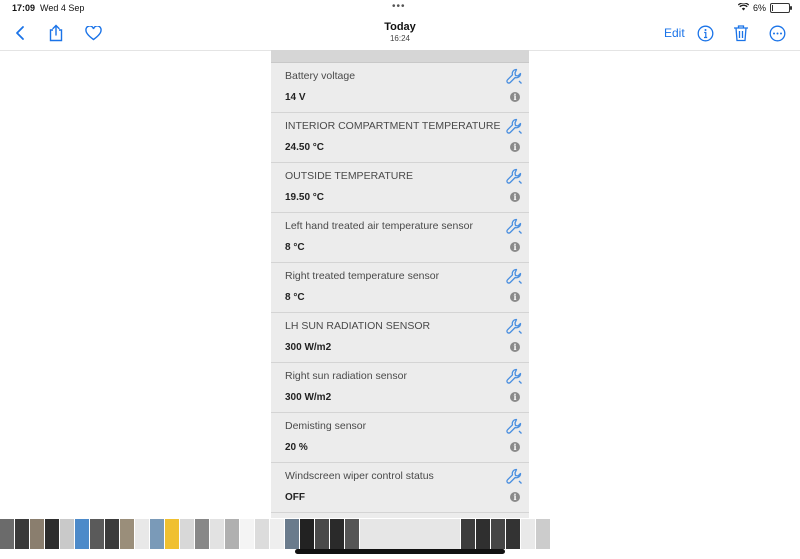 The height and width of the screenshot is (559, 800). Describe the element at coordinates (705, 33) in the screenshot. I see `info-icon` at that location.